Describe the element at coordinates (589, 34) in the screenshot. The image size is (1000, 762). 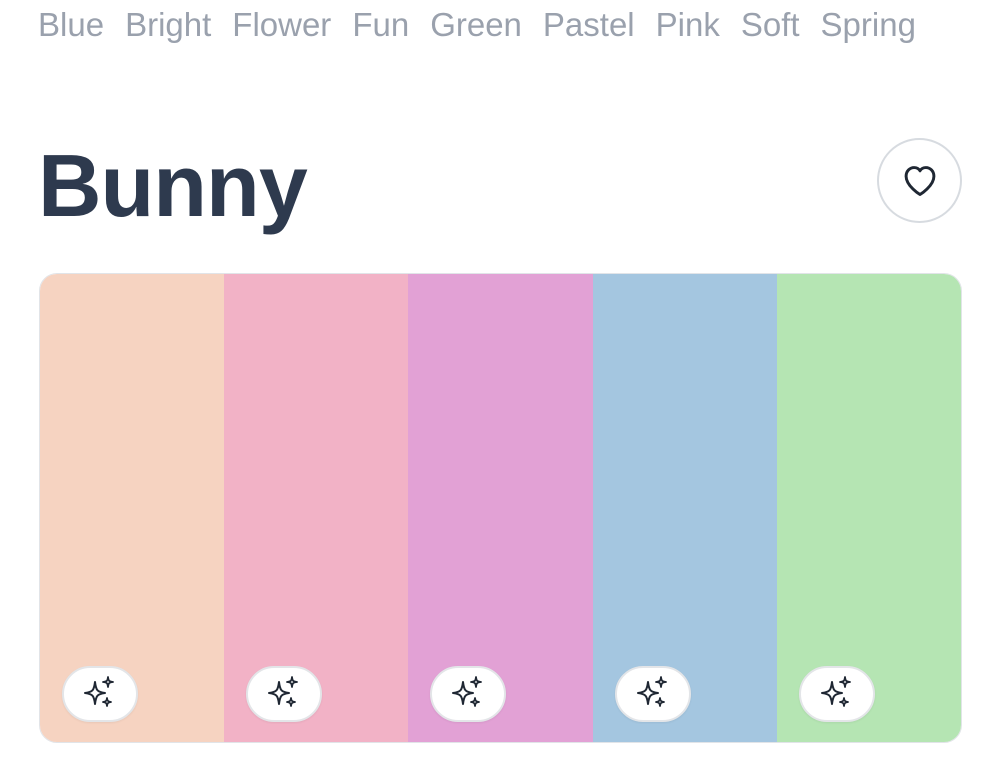
I see `tag-pastel: Pastel` at that location.